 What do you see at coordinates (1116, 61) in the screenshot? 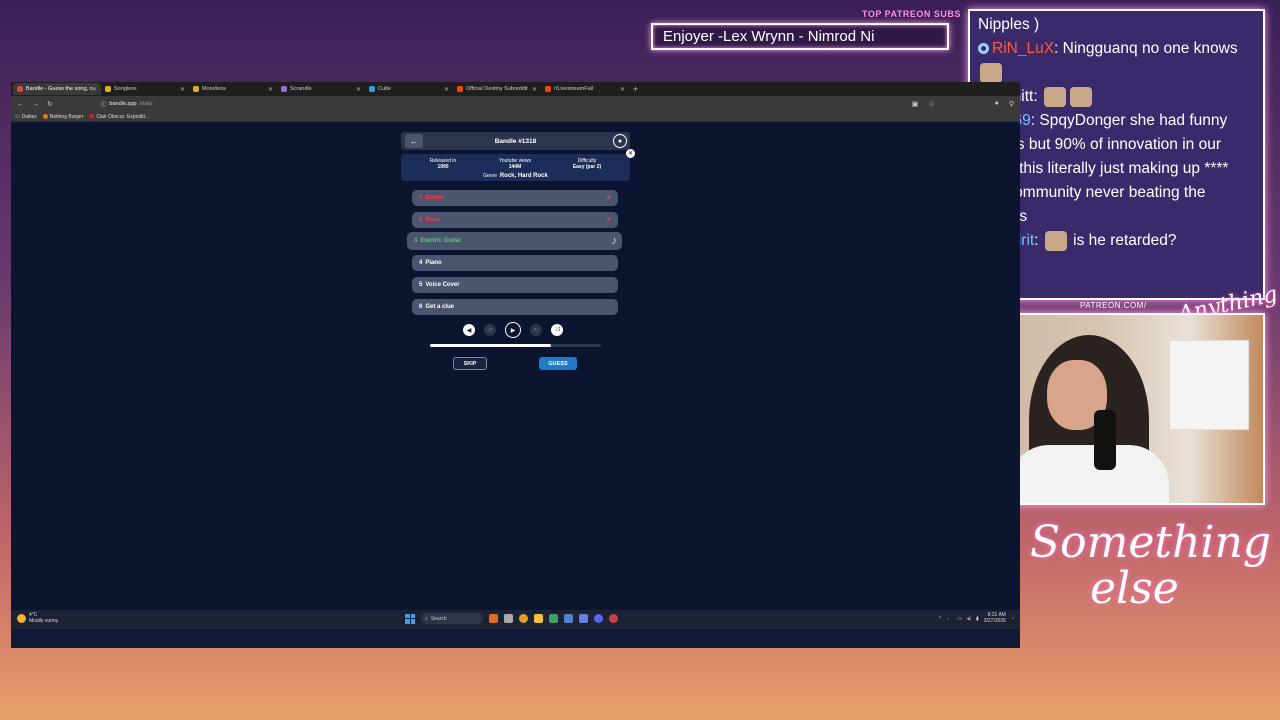
I see `chat-message: RiN_LuX: Ningguanq no one knows` at bounding box center [1116, 61].